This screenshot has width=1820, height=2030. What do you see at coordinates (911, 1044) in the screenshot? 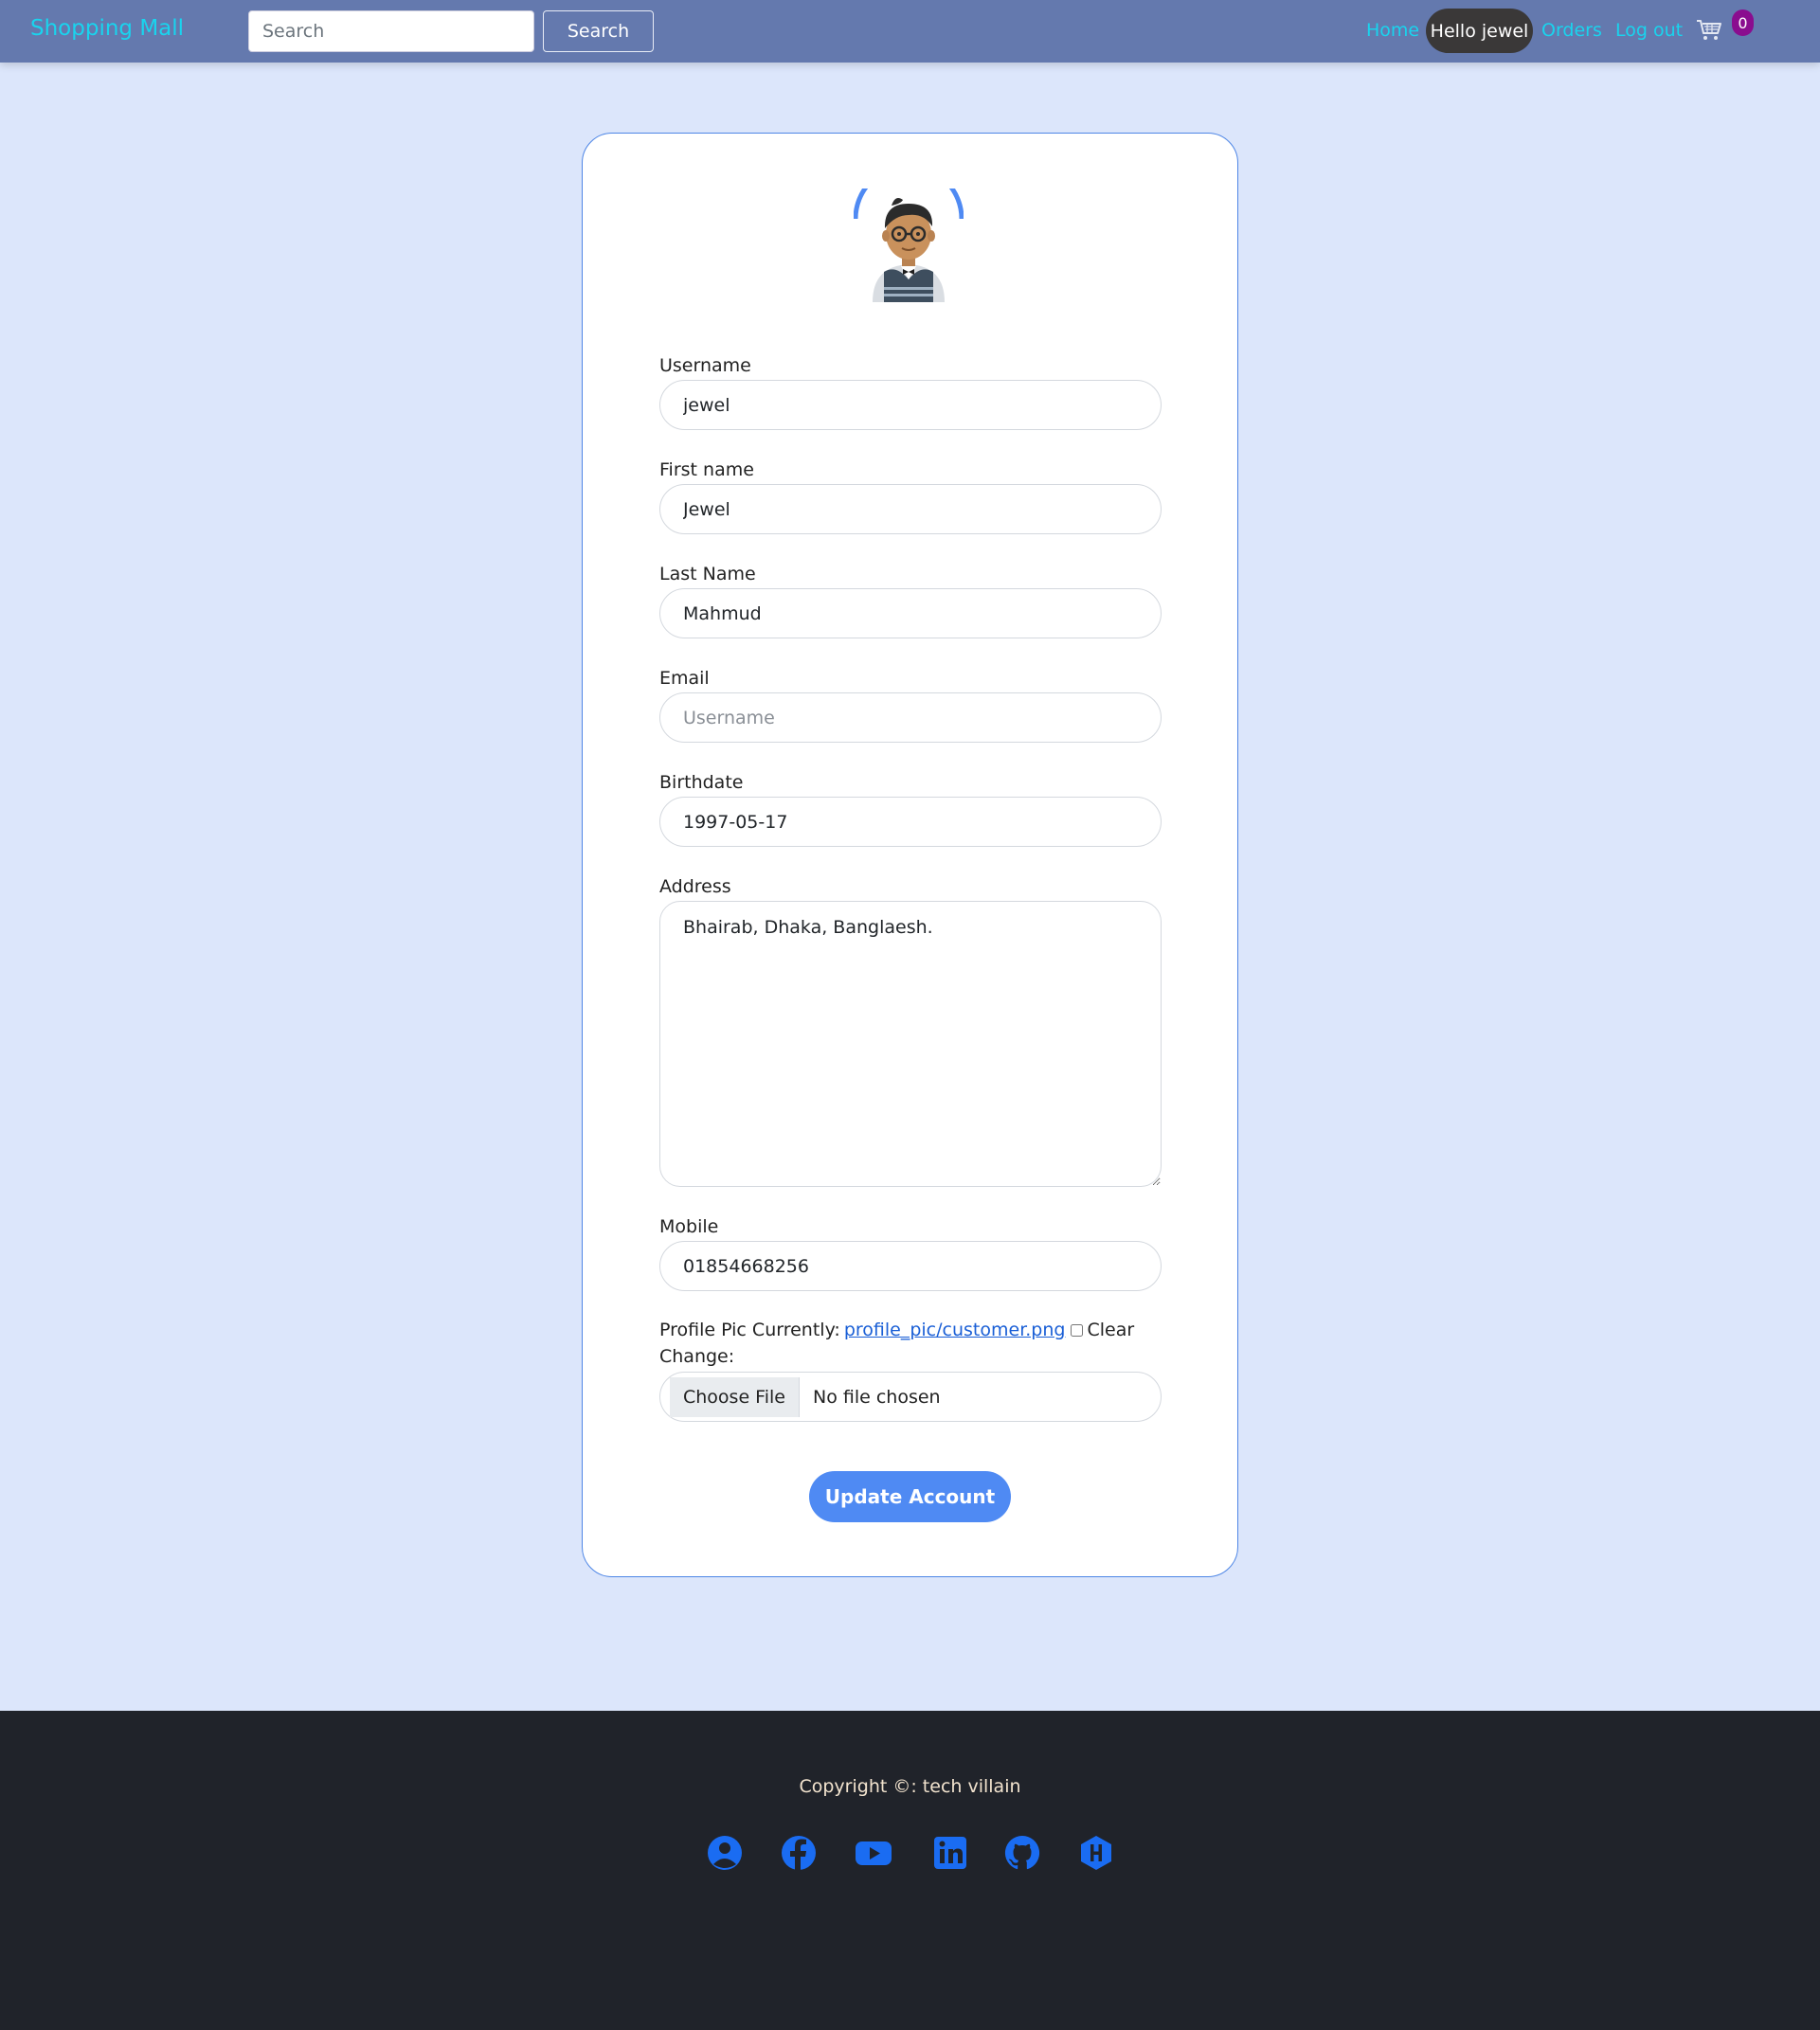
I see `address-textarea: Bhairab, Dhaka, Banglaesh.` at bounding box center [911, 1044].